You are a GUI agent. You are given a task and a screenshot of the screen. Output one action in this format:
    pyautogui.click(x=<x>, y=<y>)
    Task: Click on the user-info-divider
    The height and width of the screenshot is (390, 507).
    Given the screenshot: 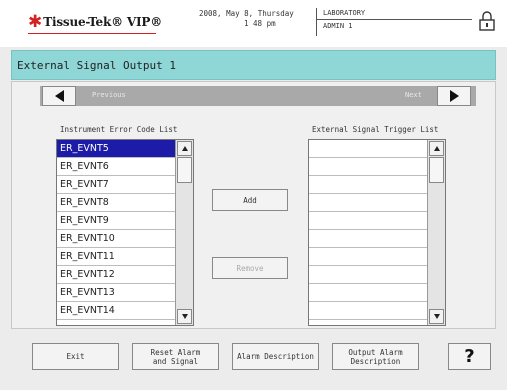 What is the action you would take?
    pyautogui.click(x=394, y=19)
    